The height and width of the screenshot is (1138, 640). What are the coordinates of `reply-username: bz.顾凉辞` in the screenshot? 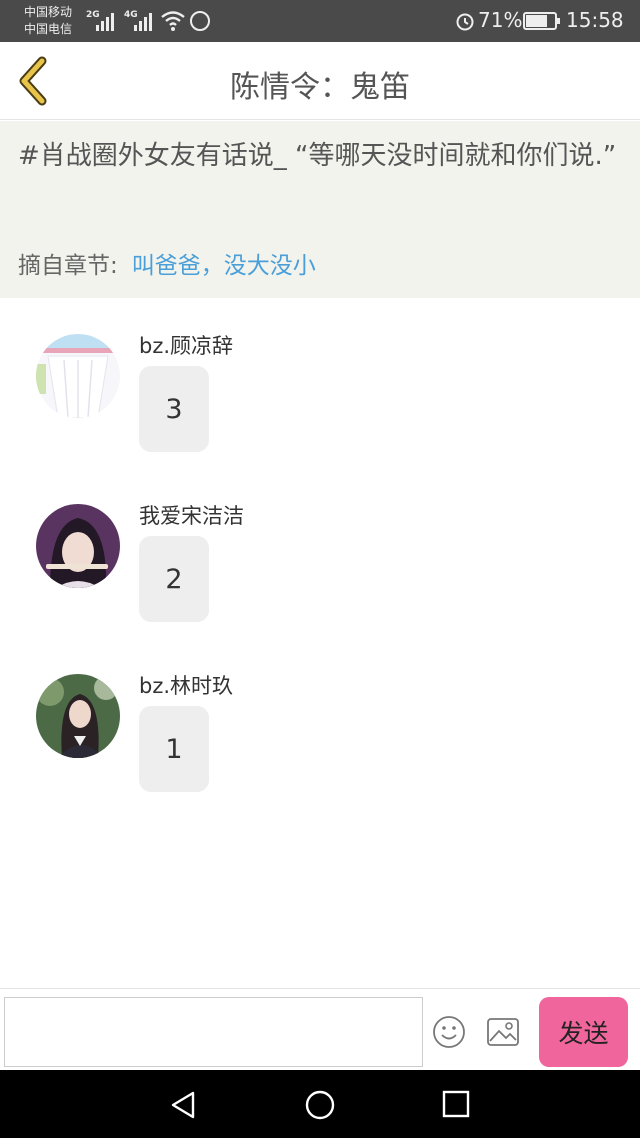 It's located at (186, 345).